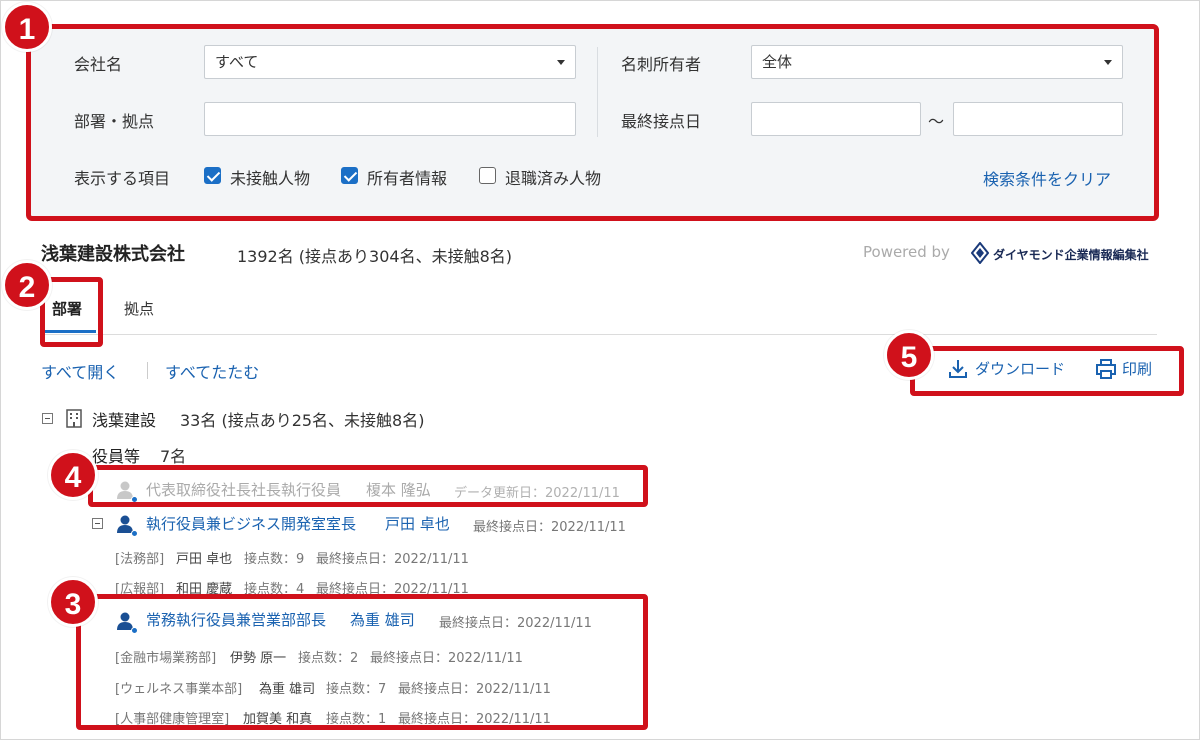 The width and height of the screenshot is (1200, 740). I want to click on group-name: 役員等, so click(116, 455).